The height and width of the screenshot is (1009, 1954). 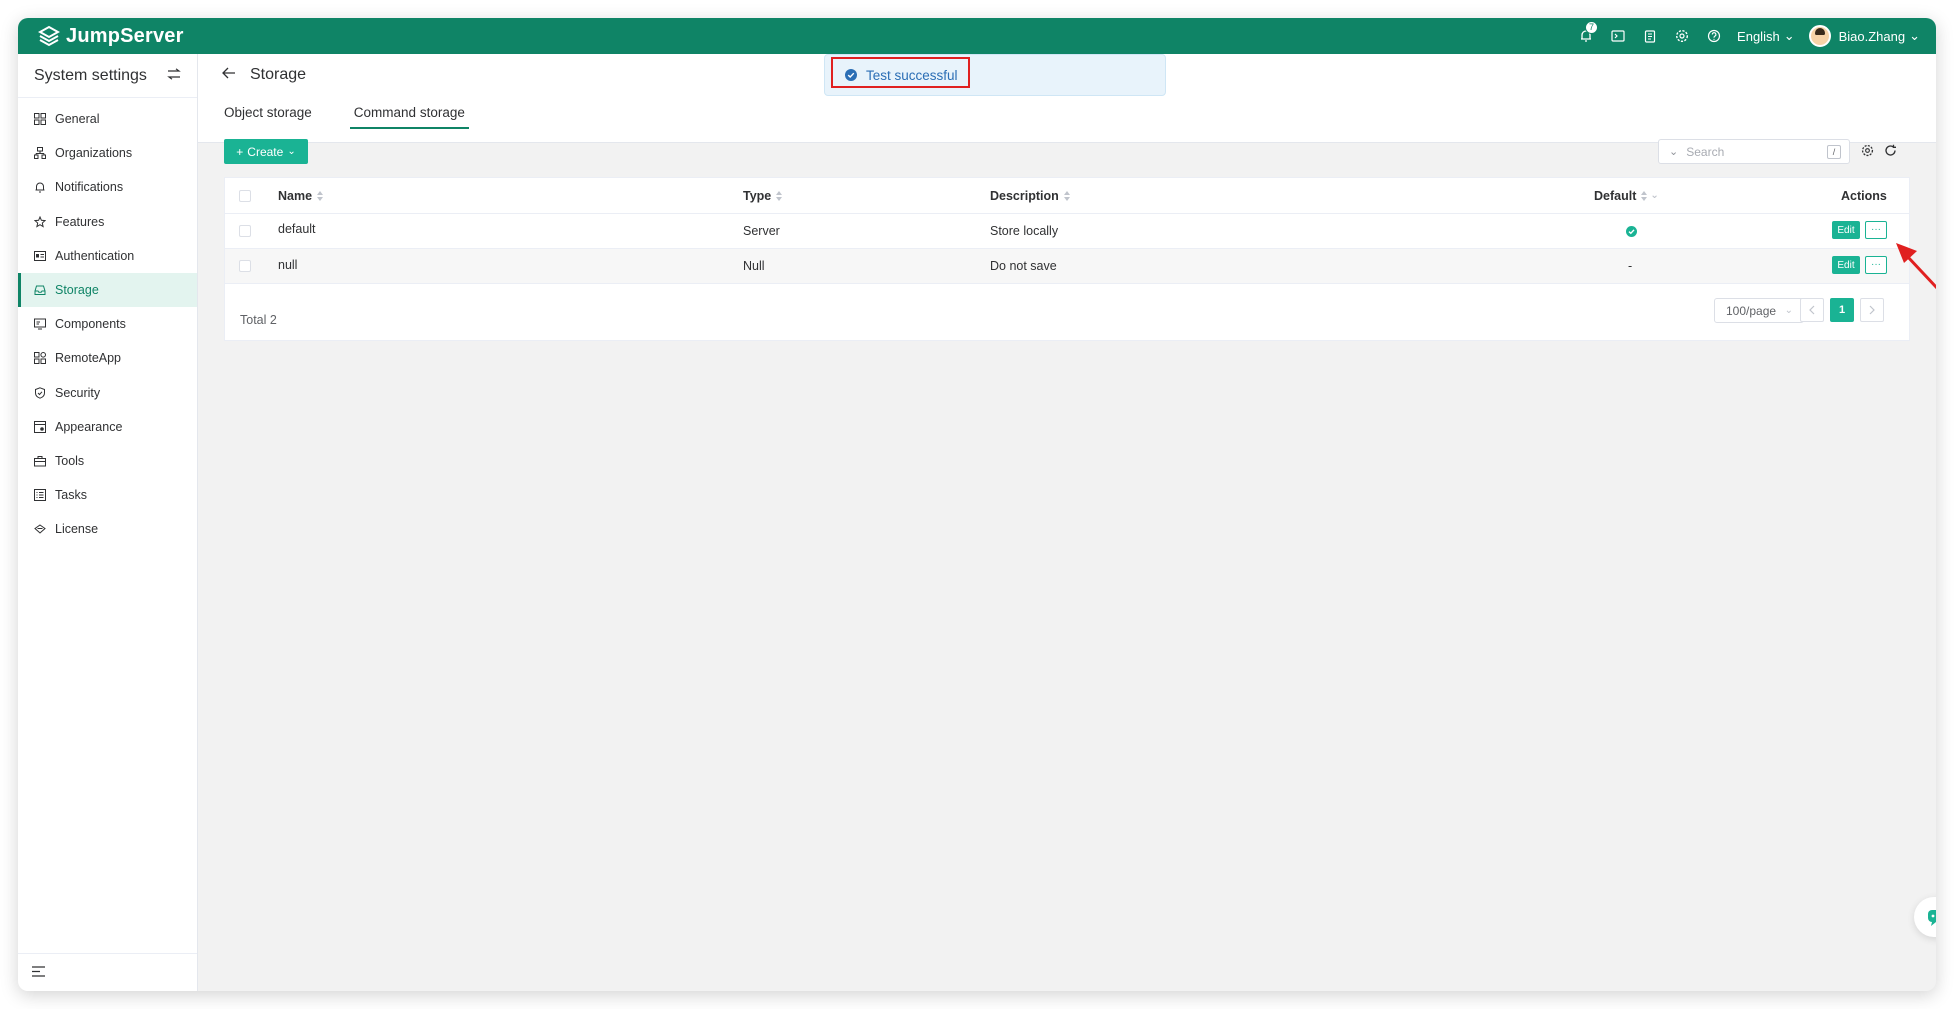 What do you see at coordinates (1030, 195) in the screenshot?
I see `column-header-description: Description` at bounding box center [1030, 195].